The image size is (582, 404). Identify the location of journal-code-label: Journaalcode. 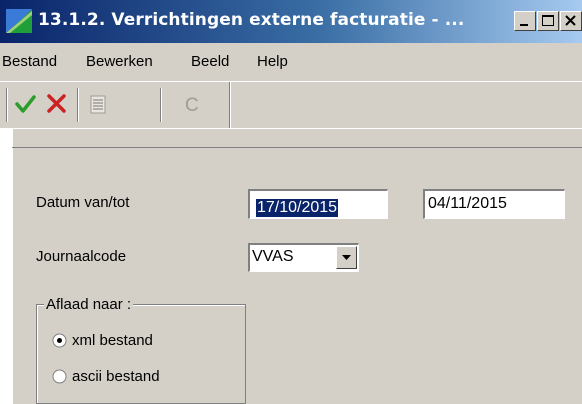
(81, 256).